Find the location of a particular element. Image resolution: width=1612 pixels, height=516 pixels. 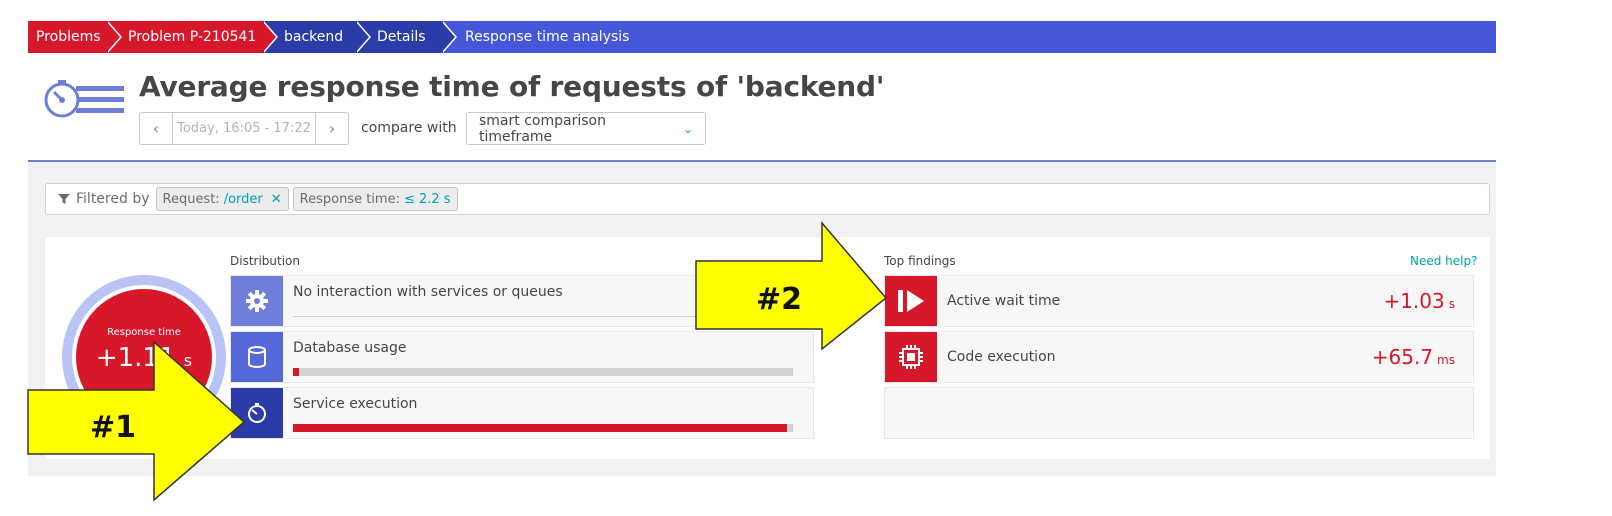

chevron-right-icon: › is located at coordinates (332, 128).